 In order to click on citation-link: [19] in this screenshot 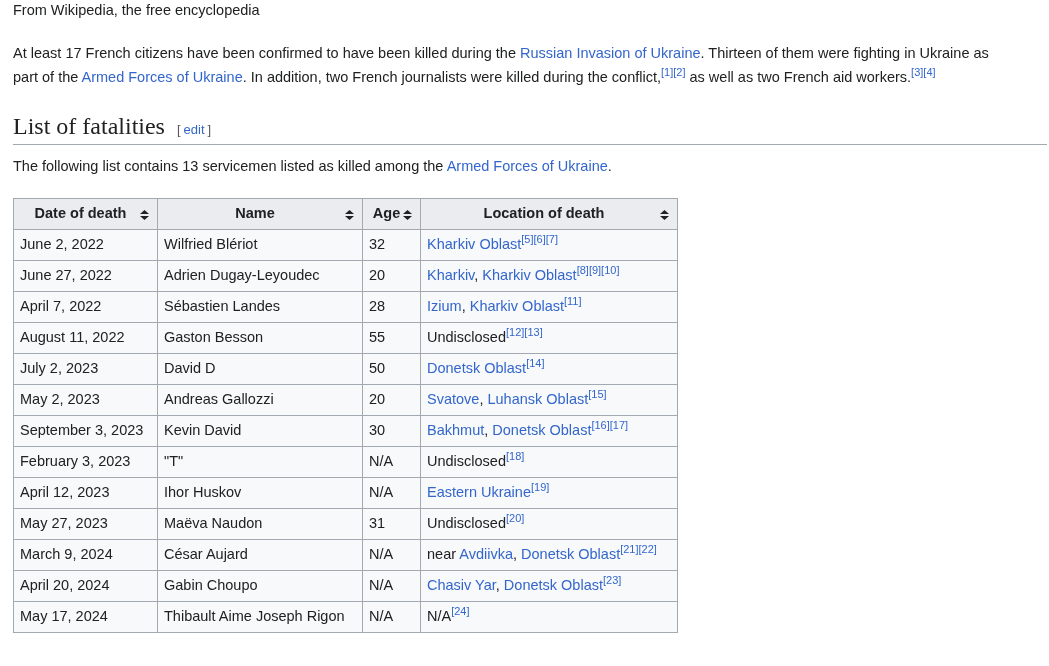, I will do `click(540, 487)`.